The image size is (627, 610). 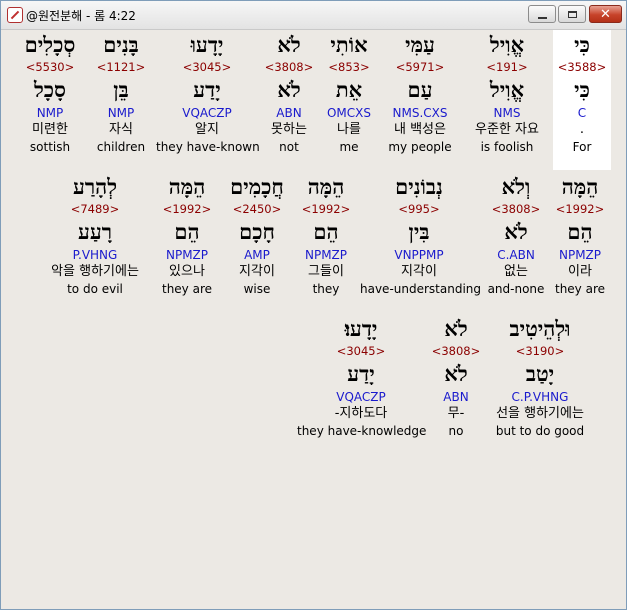 I want to click on english-gloss: wise, so click(x=257, y=289).